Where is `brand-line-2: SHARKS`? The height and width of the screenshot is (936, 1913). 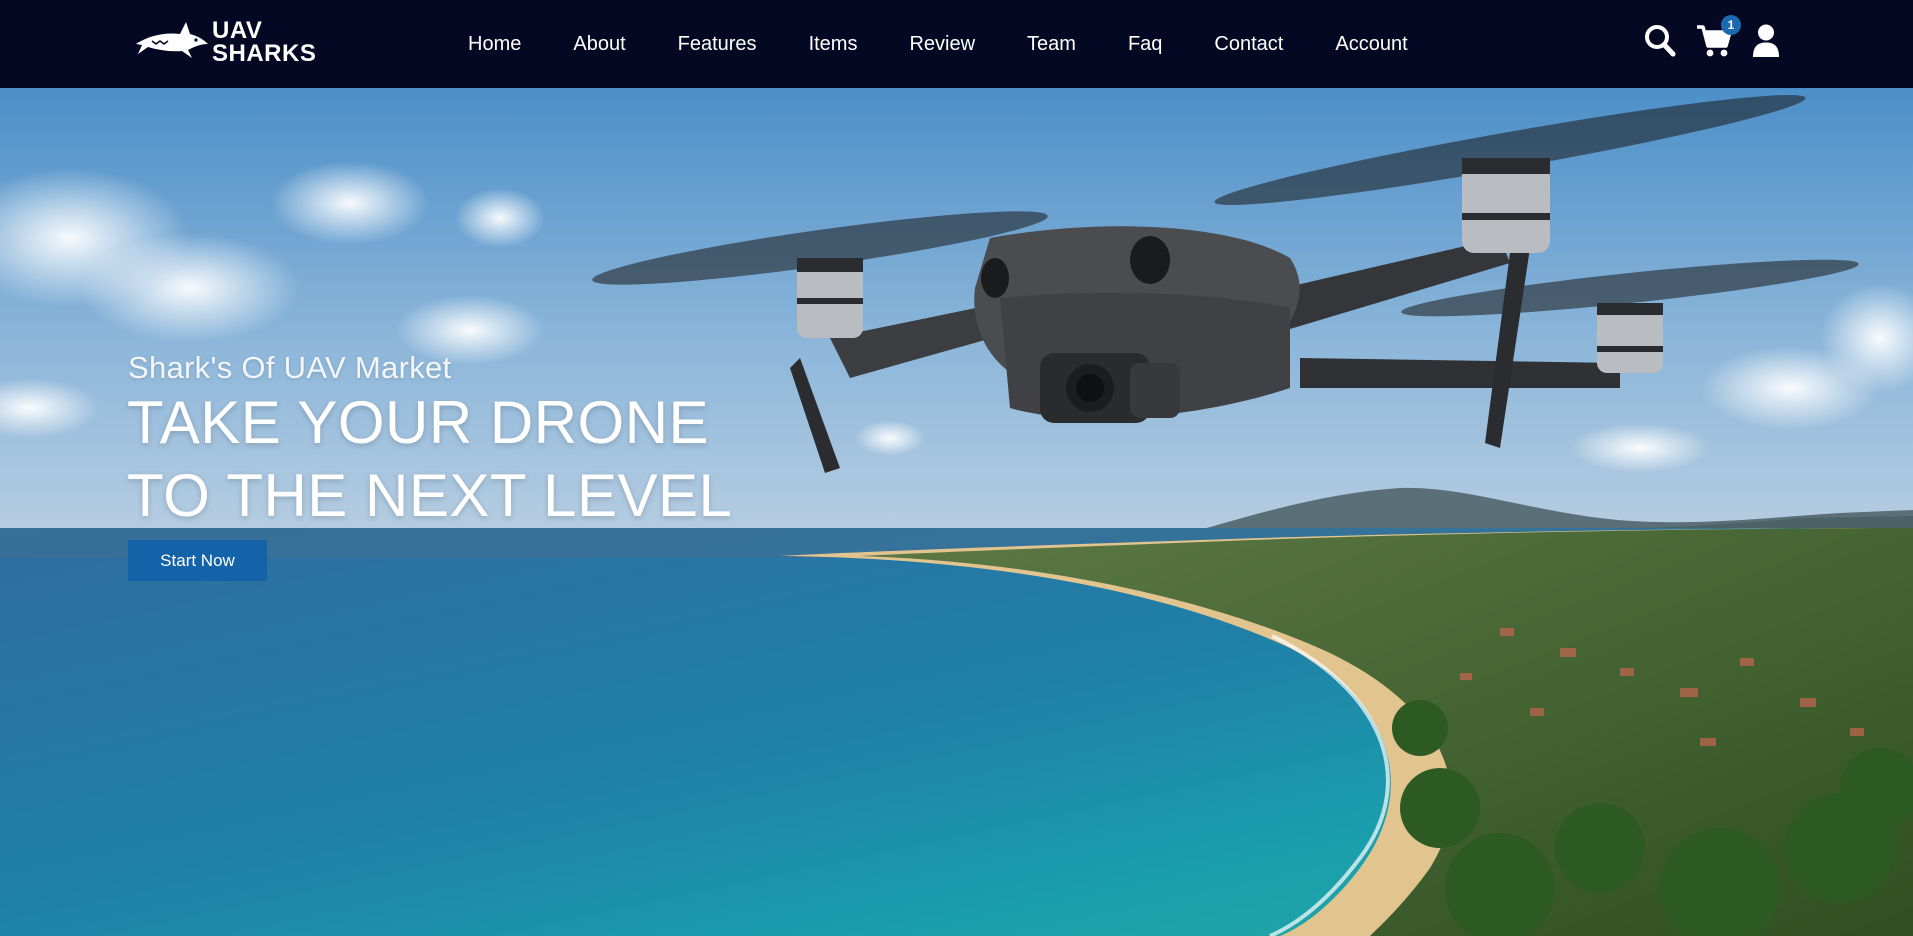 brand-line-2: SHARKS is located at coordinates (264, 53).